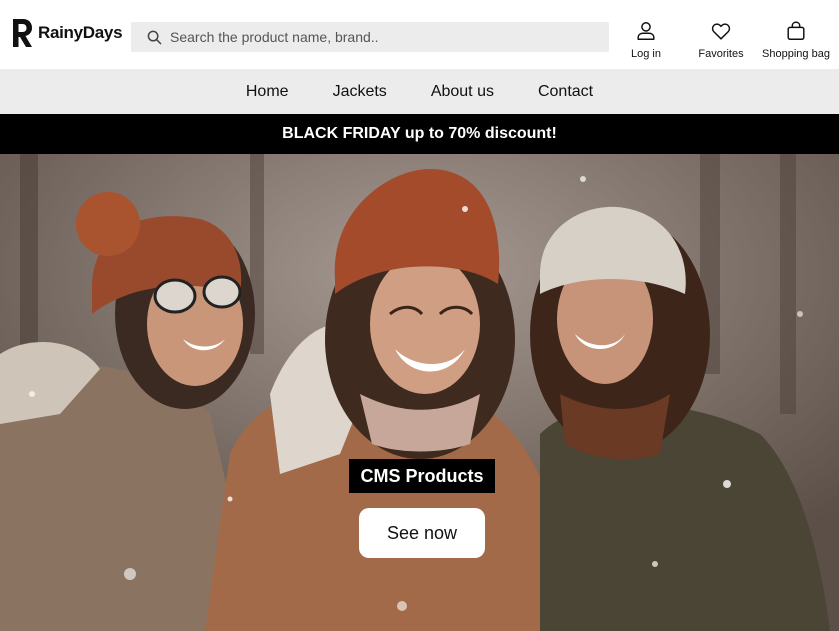 The width and height of the screenshot is (839, 631). I want to click on login-label: Log in, so click(646, 54).